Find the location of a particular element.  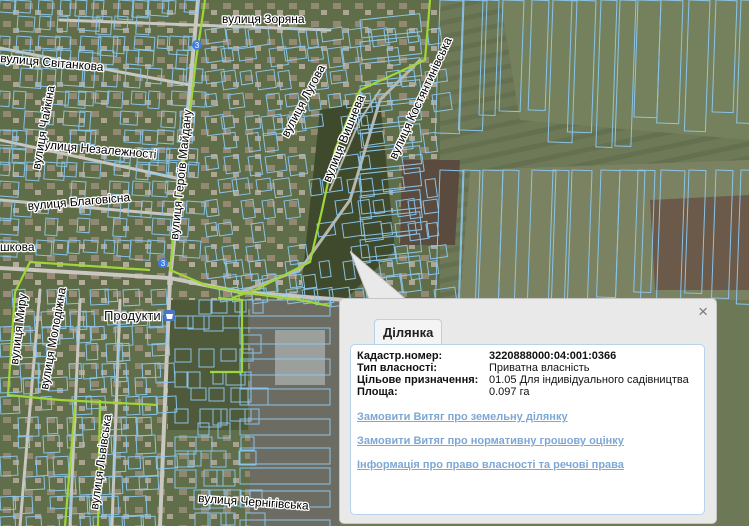

close-icon: × is located at coordinates (703, 312).